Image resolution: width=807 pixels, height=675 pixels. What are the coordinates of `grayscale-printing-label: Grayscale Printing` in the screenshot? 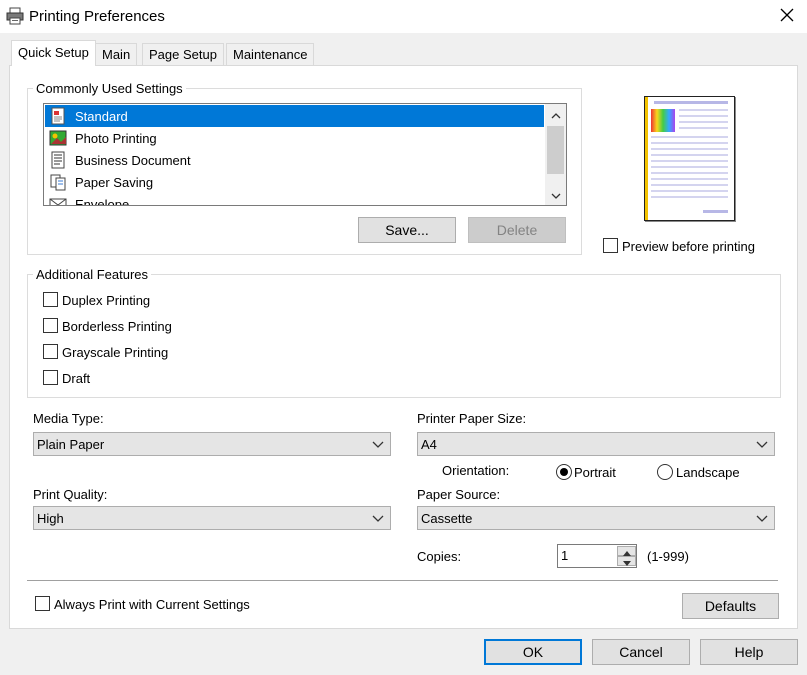 It's located at (115, 352).